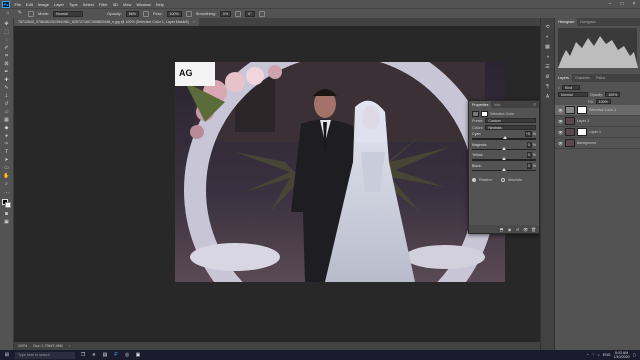 Image resolution: width=640 pixels, height=360 pixels. Describe the element at coordinates (510, 120) in the screenshot. I see `preset-select: Custom` at that location.